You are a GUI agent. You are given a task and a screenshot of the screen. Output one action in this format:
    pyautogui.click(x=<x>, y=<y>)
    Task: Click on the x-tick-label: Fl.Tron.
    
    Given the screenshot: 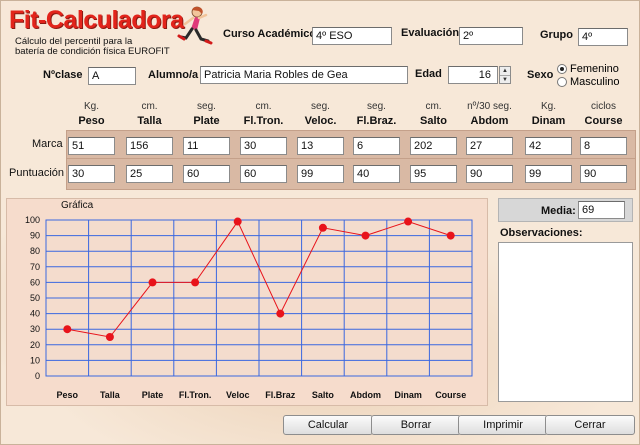 What is the action you would take?
    pyautogui.click(x=195, y=395)
    